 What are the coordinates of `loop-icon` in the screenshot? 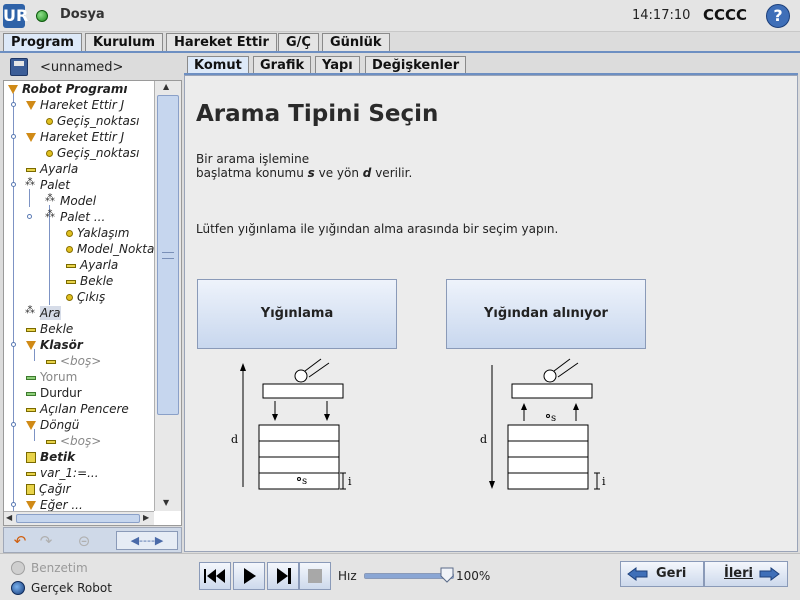 It's located at (31, 425).